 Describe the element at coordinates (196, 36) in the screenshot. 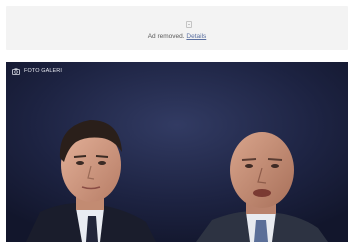

I see `ad-details-link: Details` at that location.